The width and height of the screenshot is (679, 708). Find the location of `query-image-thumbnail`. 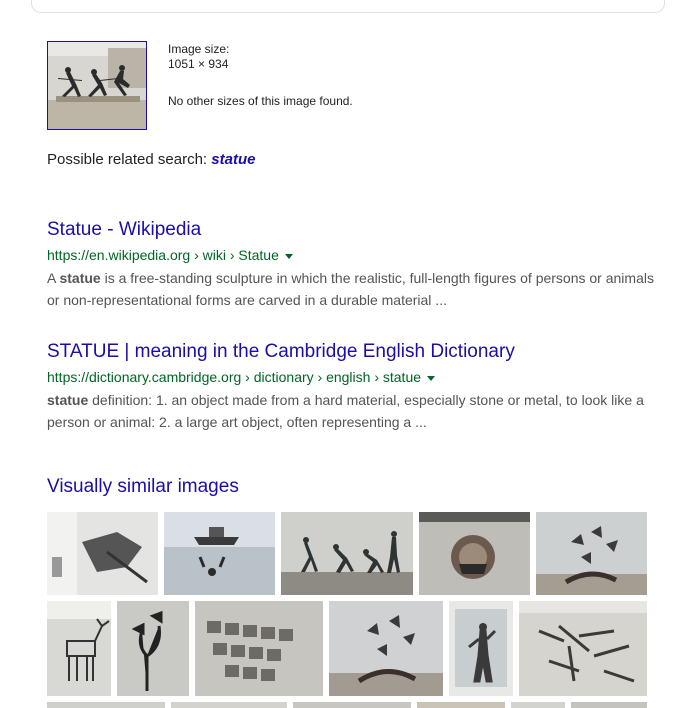

query-image-thumbnail is located at coordinates (97, 85).